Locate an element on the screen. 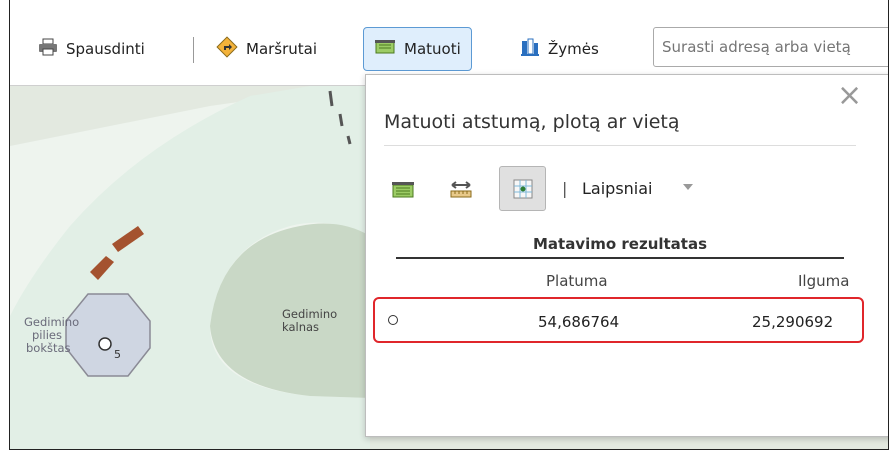 This screenshot has width=896, height=457. poi-number: 5 is located at coordinates (117, 354).